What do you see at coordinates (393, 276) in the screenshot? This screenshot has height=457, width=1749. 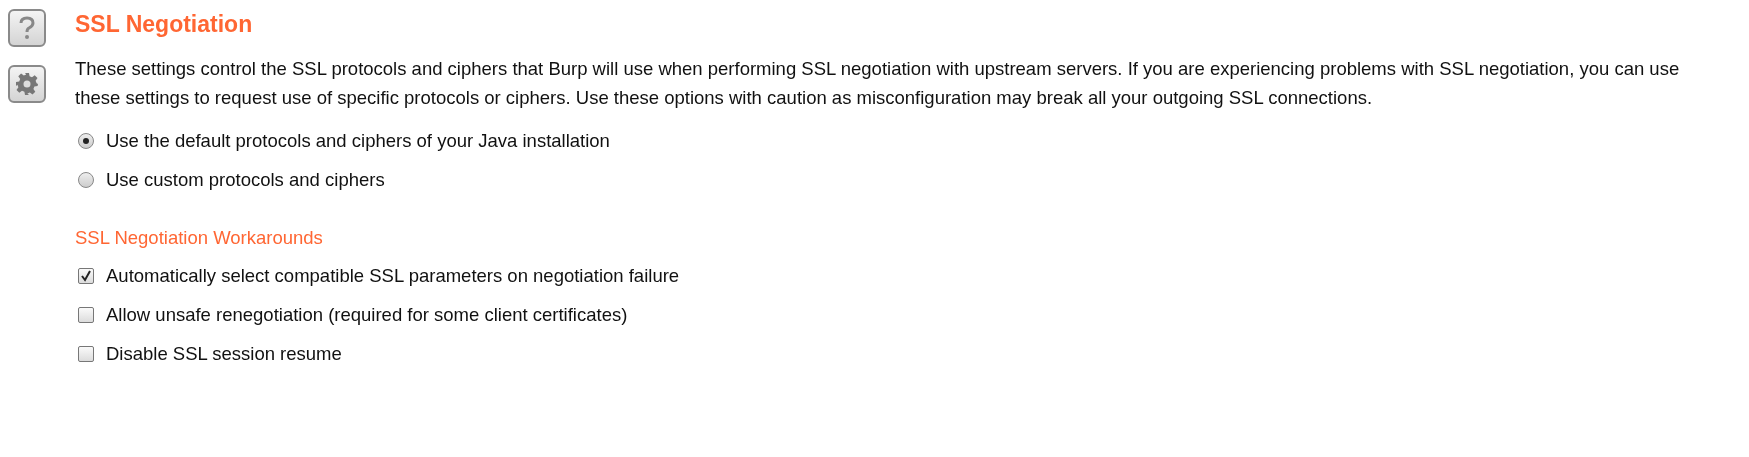 I see `checkbox-label: Automatically select compatible SSL parameters on negotiation failure` at bounding box center [393, 276].